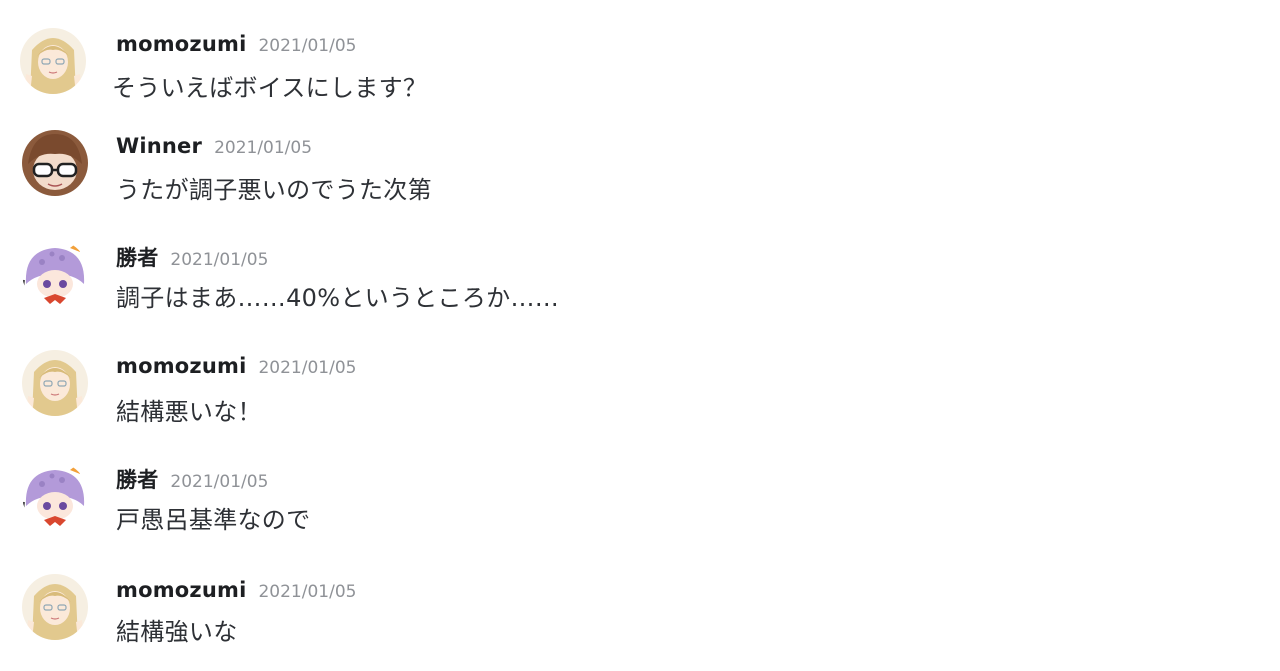 This screenshot has height=671, width=1280. What do you see at coordinates (189, 412) in the screenshot?
I see `message-text: 結構悪いな！` at bounding box center [189, 412].